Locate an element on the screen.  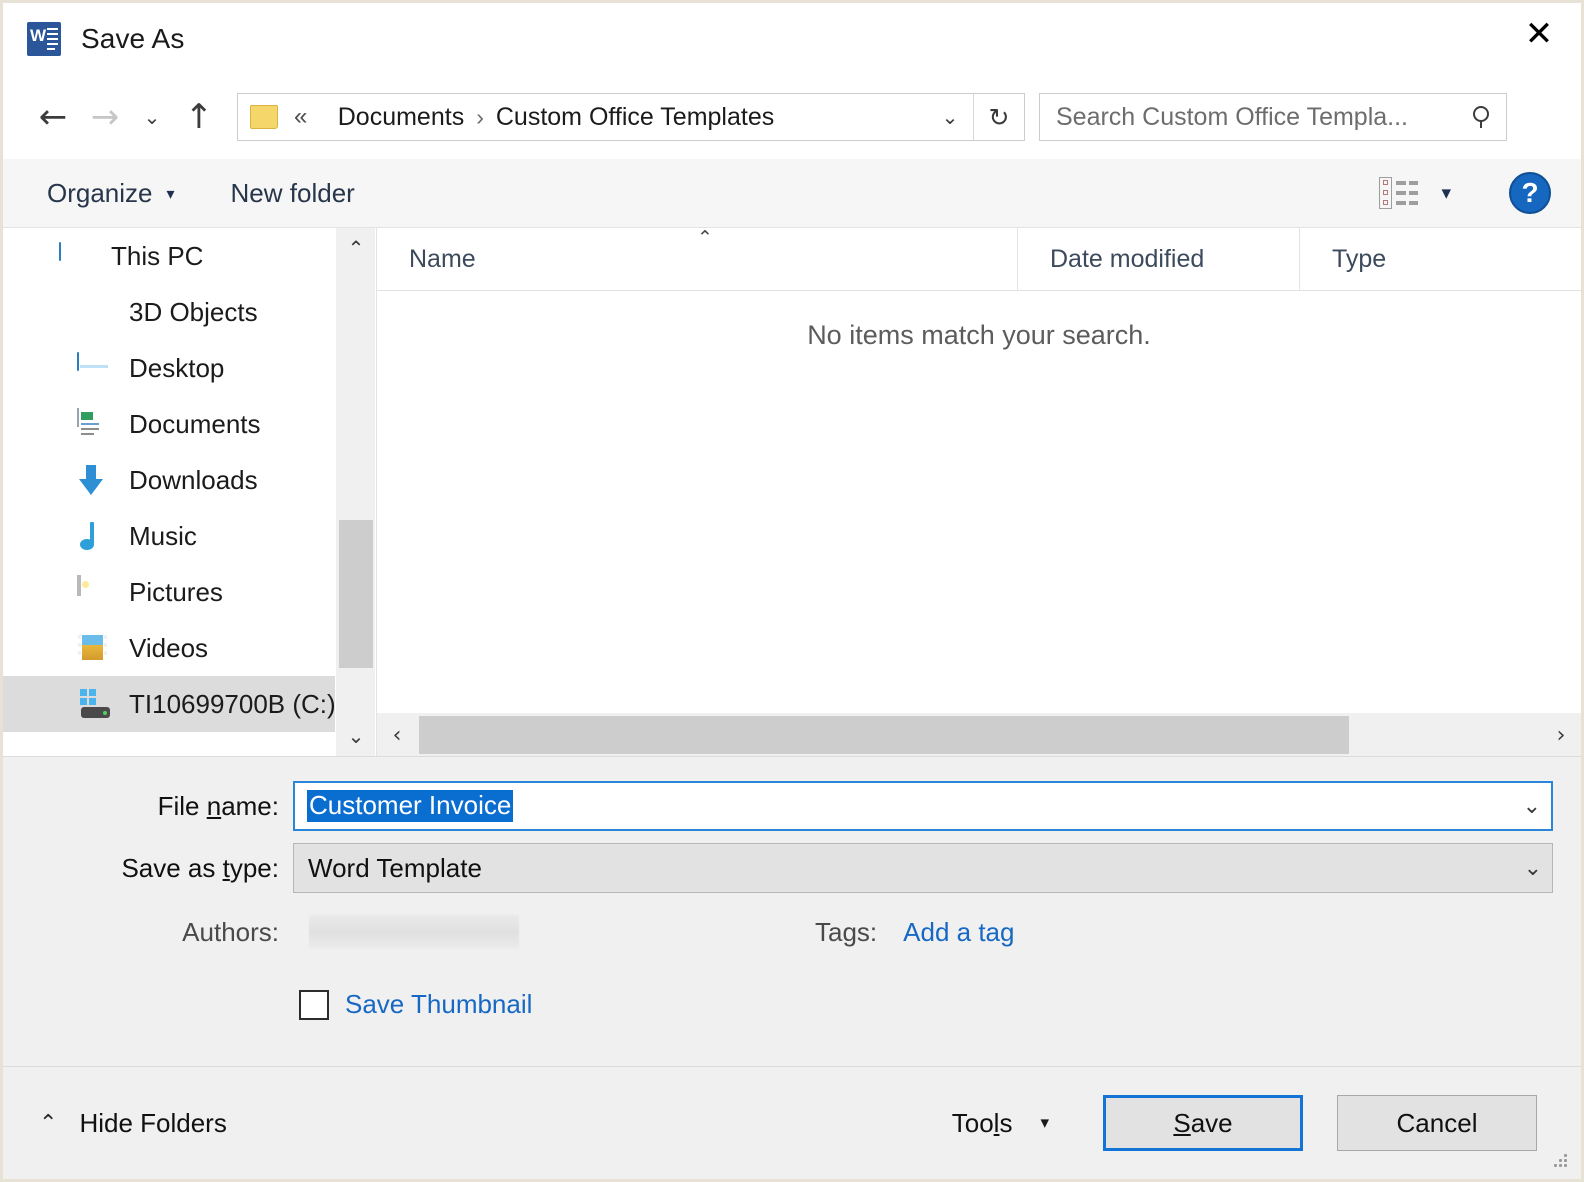
back-button: ← is located at coordinates (53, 117).